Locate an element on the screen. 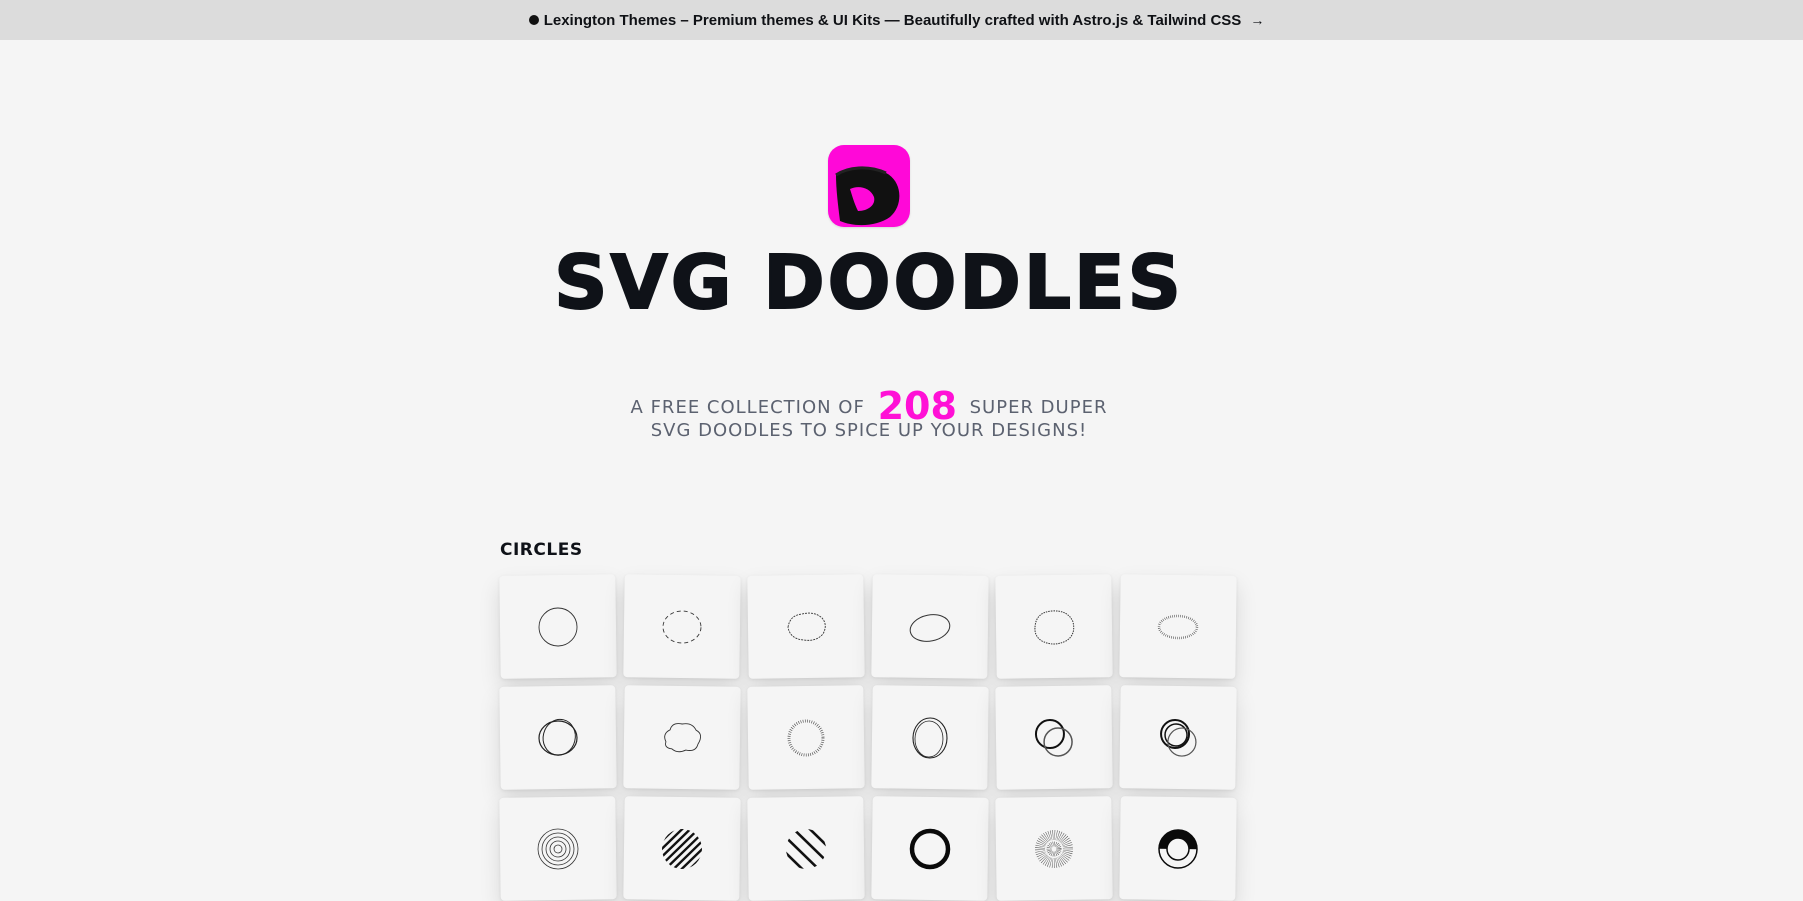  page-title: SVG DOODLES is located at coordinates (868, 283).